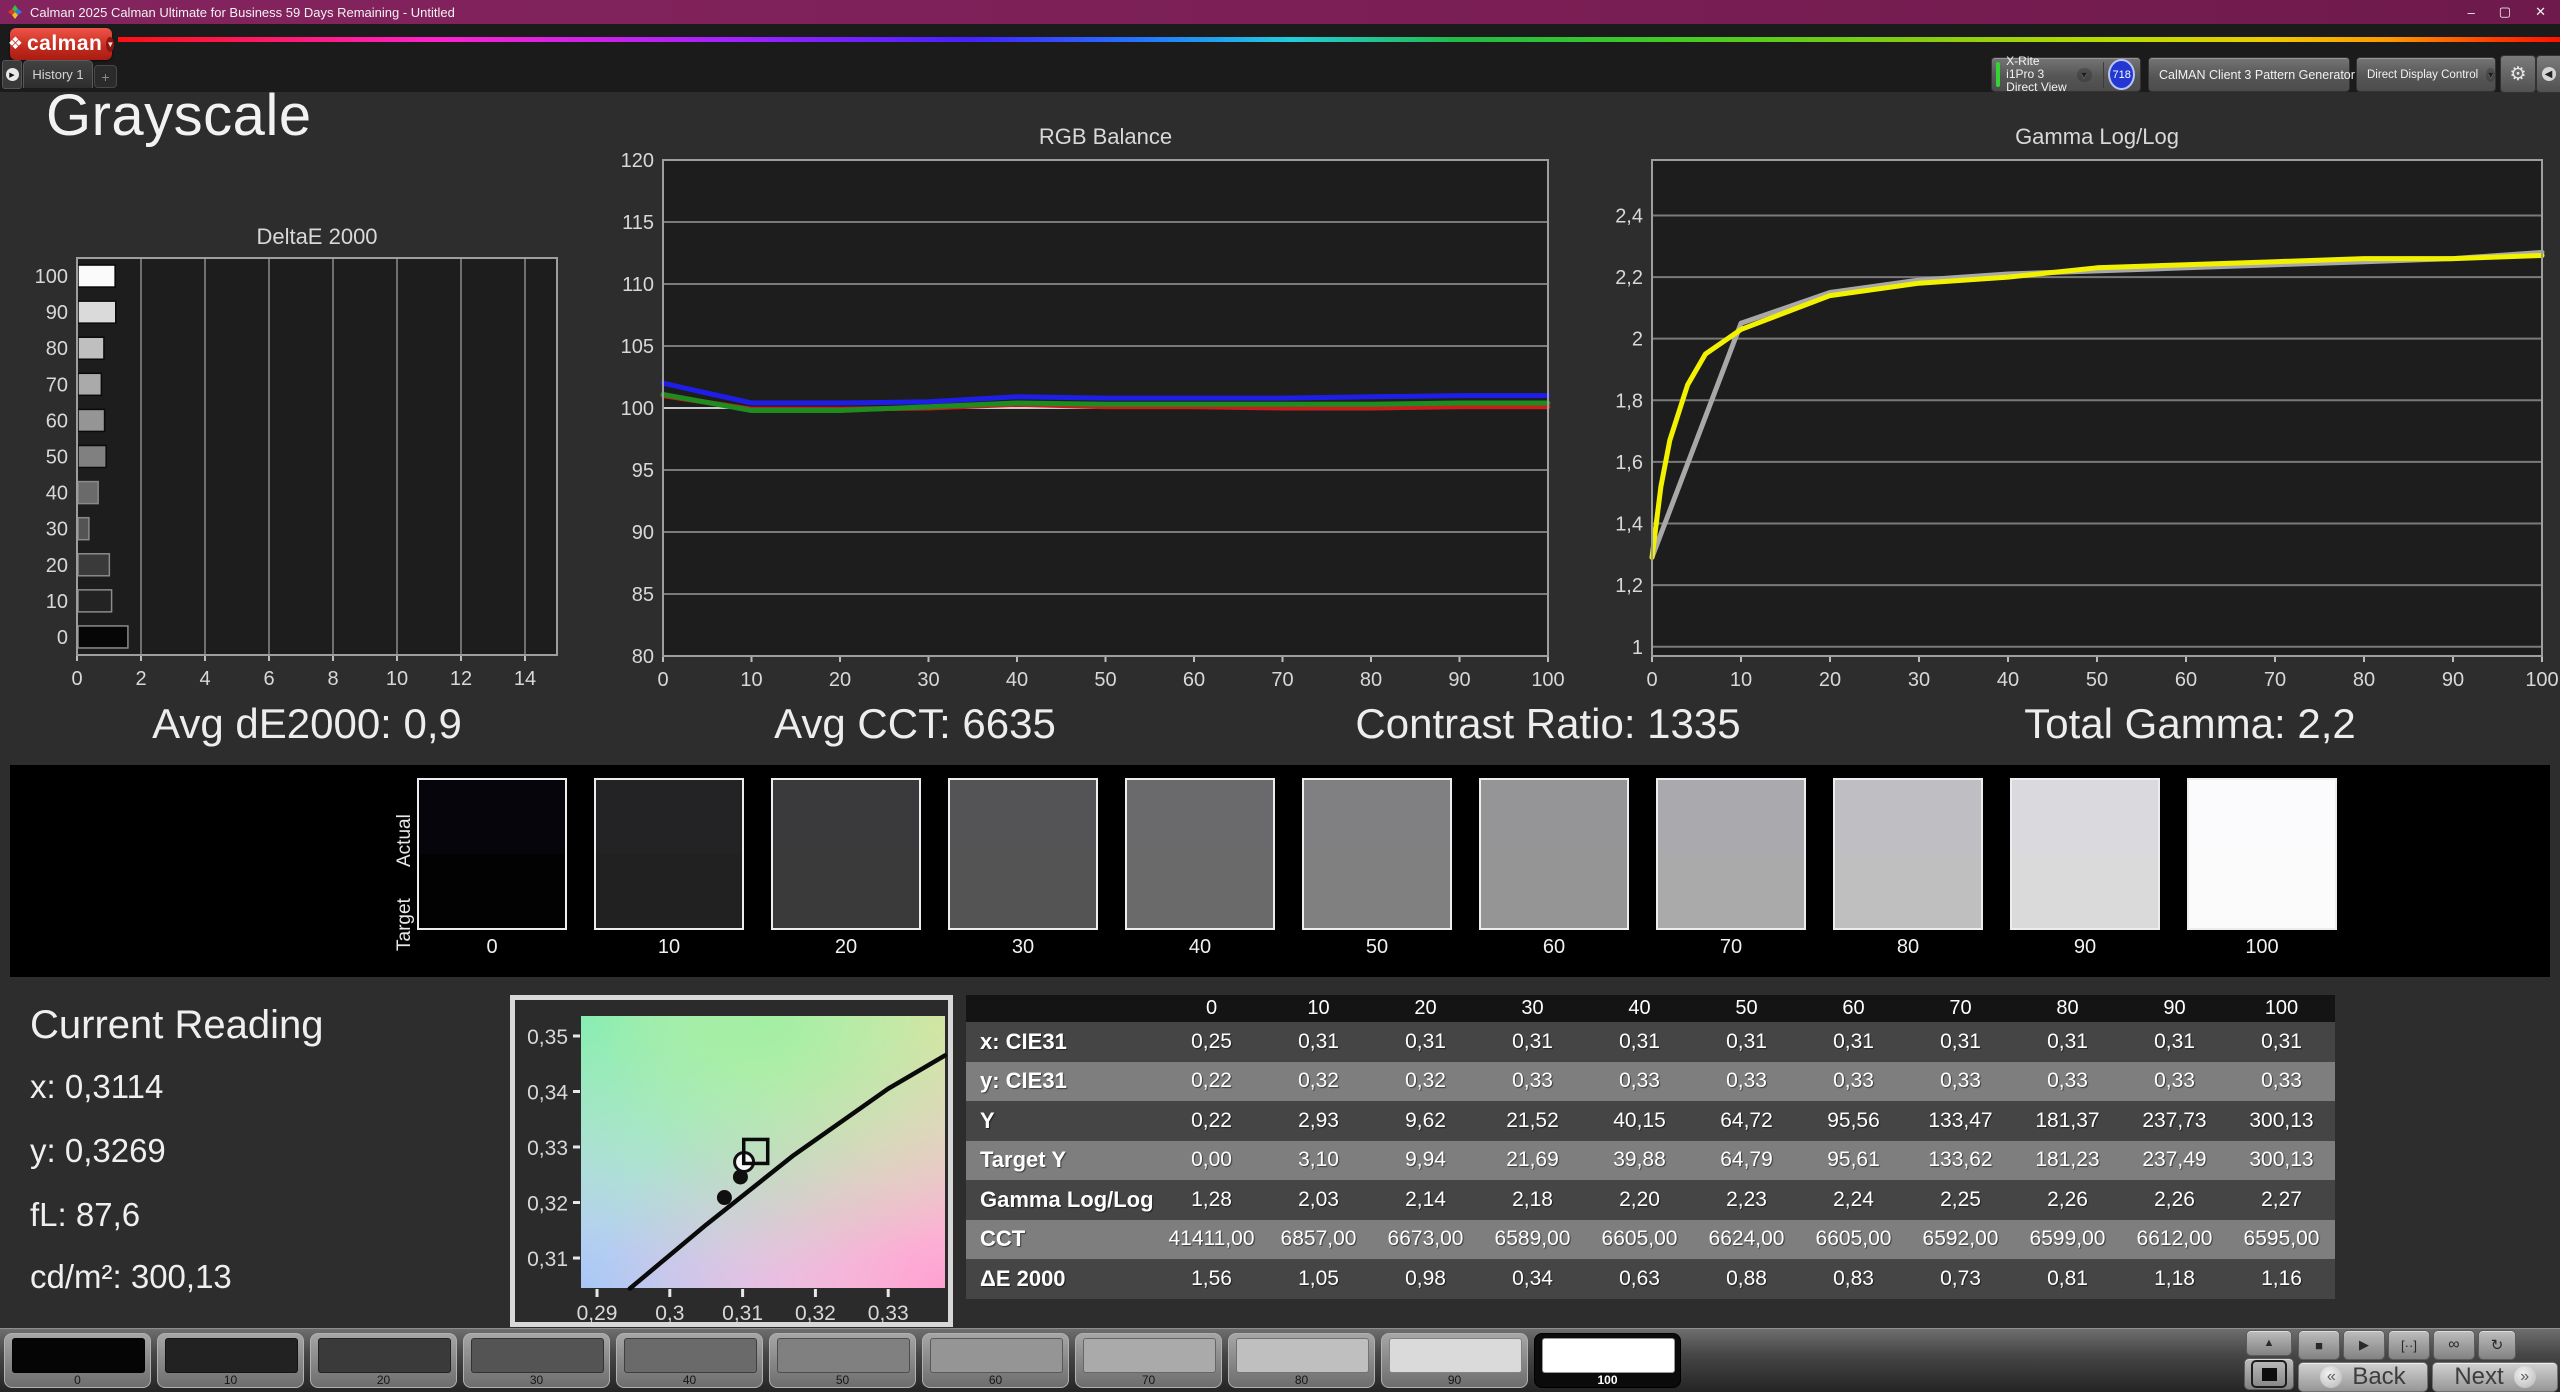 Image resolution: width=2560 pixels, height=1392 pixels. What do you see at coordinates (1548, 723) in the screenshot?
I see `stat-contrast-ratio: Contrast Ratio: 1335` at bounding box center [1548, 723].